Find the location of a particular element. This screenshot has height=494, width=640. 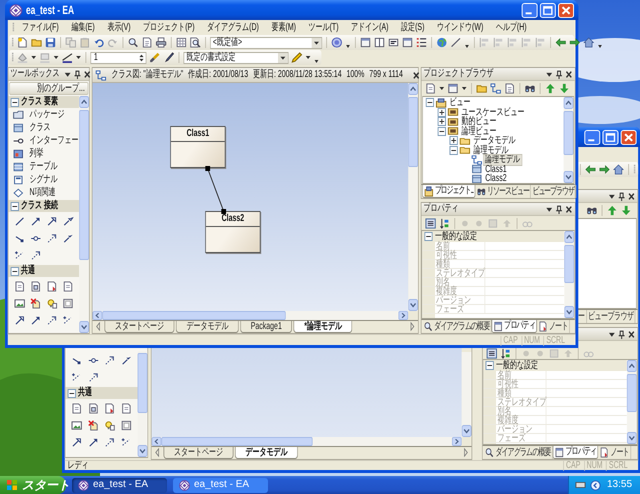

panel-title: ツールボックス is located at coordinates (35, 74).